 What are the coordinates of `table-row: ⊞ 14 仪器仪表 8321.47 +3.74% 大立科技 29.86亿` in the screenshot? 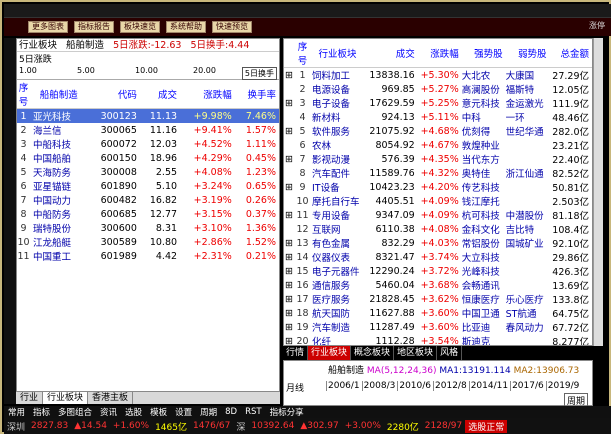 It's located at (438, 257).